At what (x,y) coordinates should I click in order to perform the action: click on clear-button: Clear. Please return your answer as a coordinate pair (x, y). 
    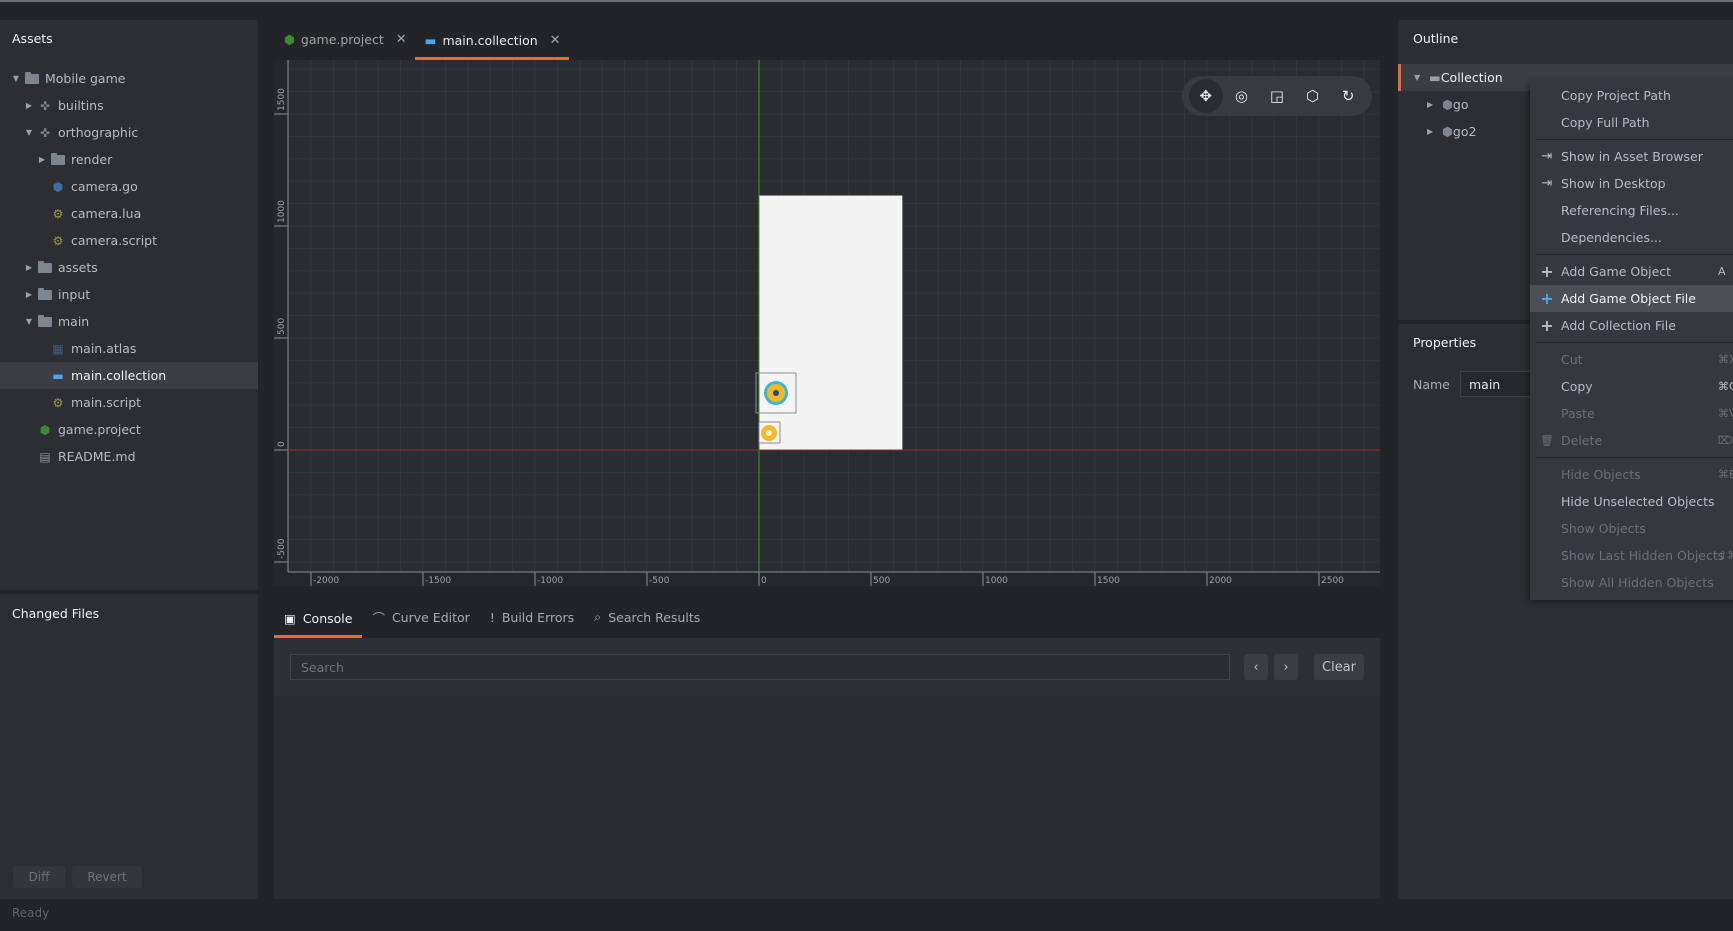
    Looking at the image, I should click on (1339, 667).